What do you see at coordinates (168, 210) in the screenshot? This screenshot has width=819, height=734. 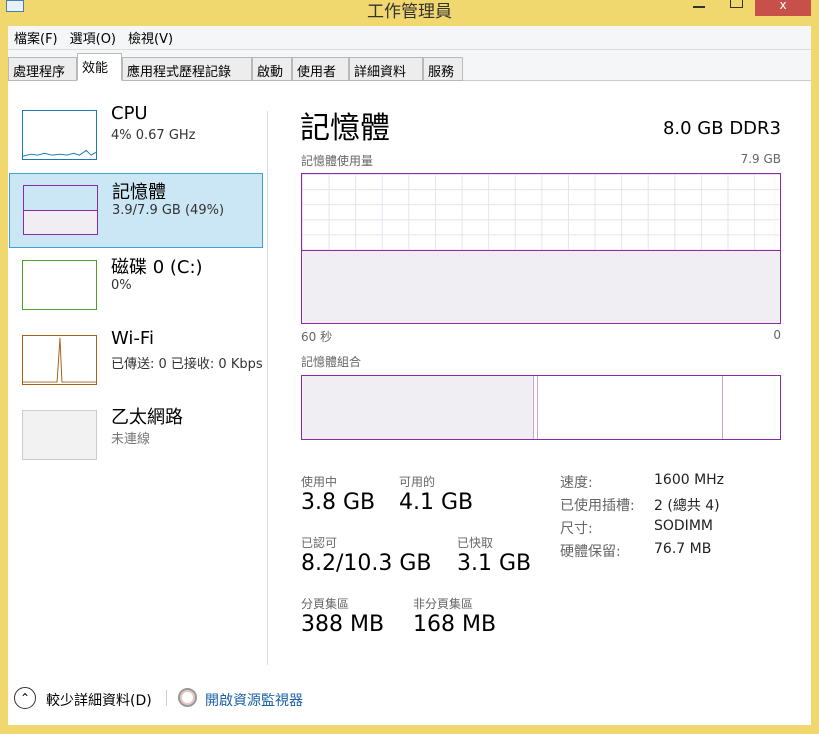 I see `memory-value: 3.9/7.9 GB (49%)` at bounding box center [168, 210].